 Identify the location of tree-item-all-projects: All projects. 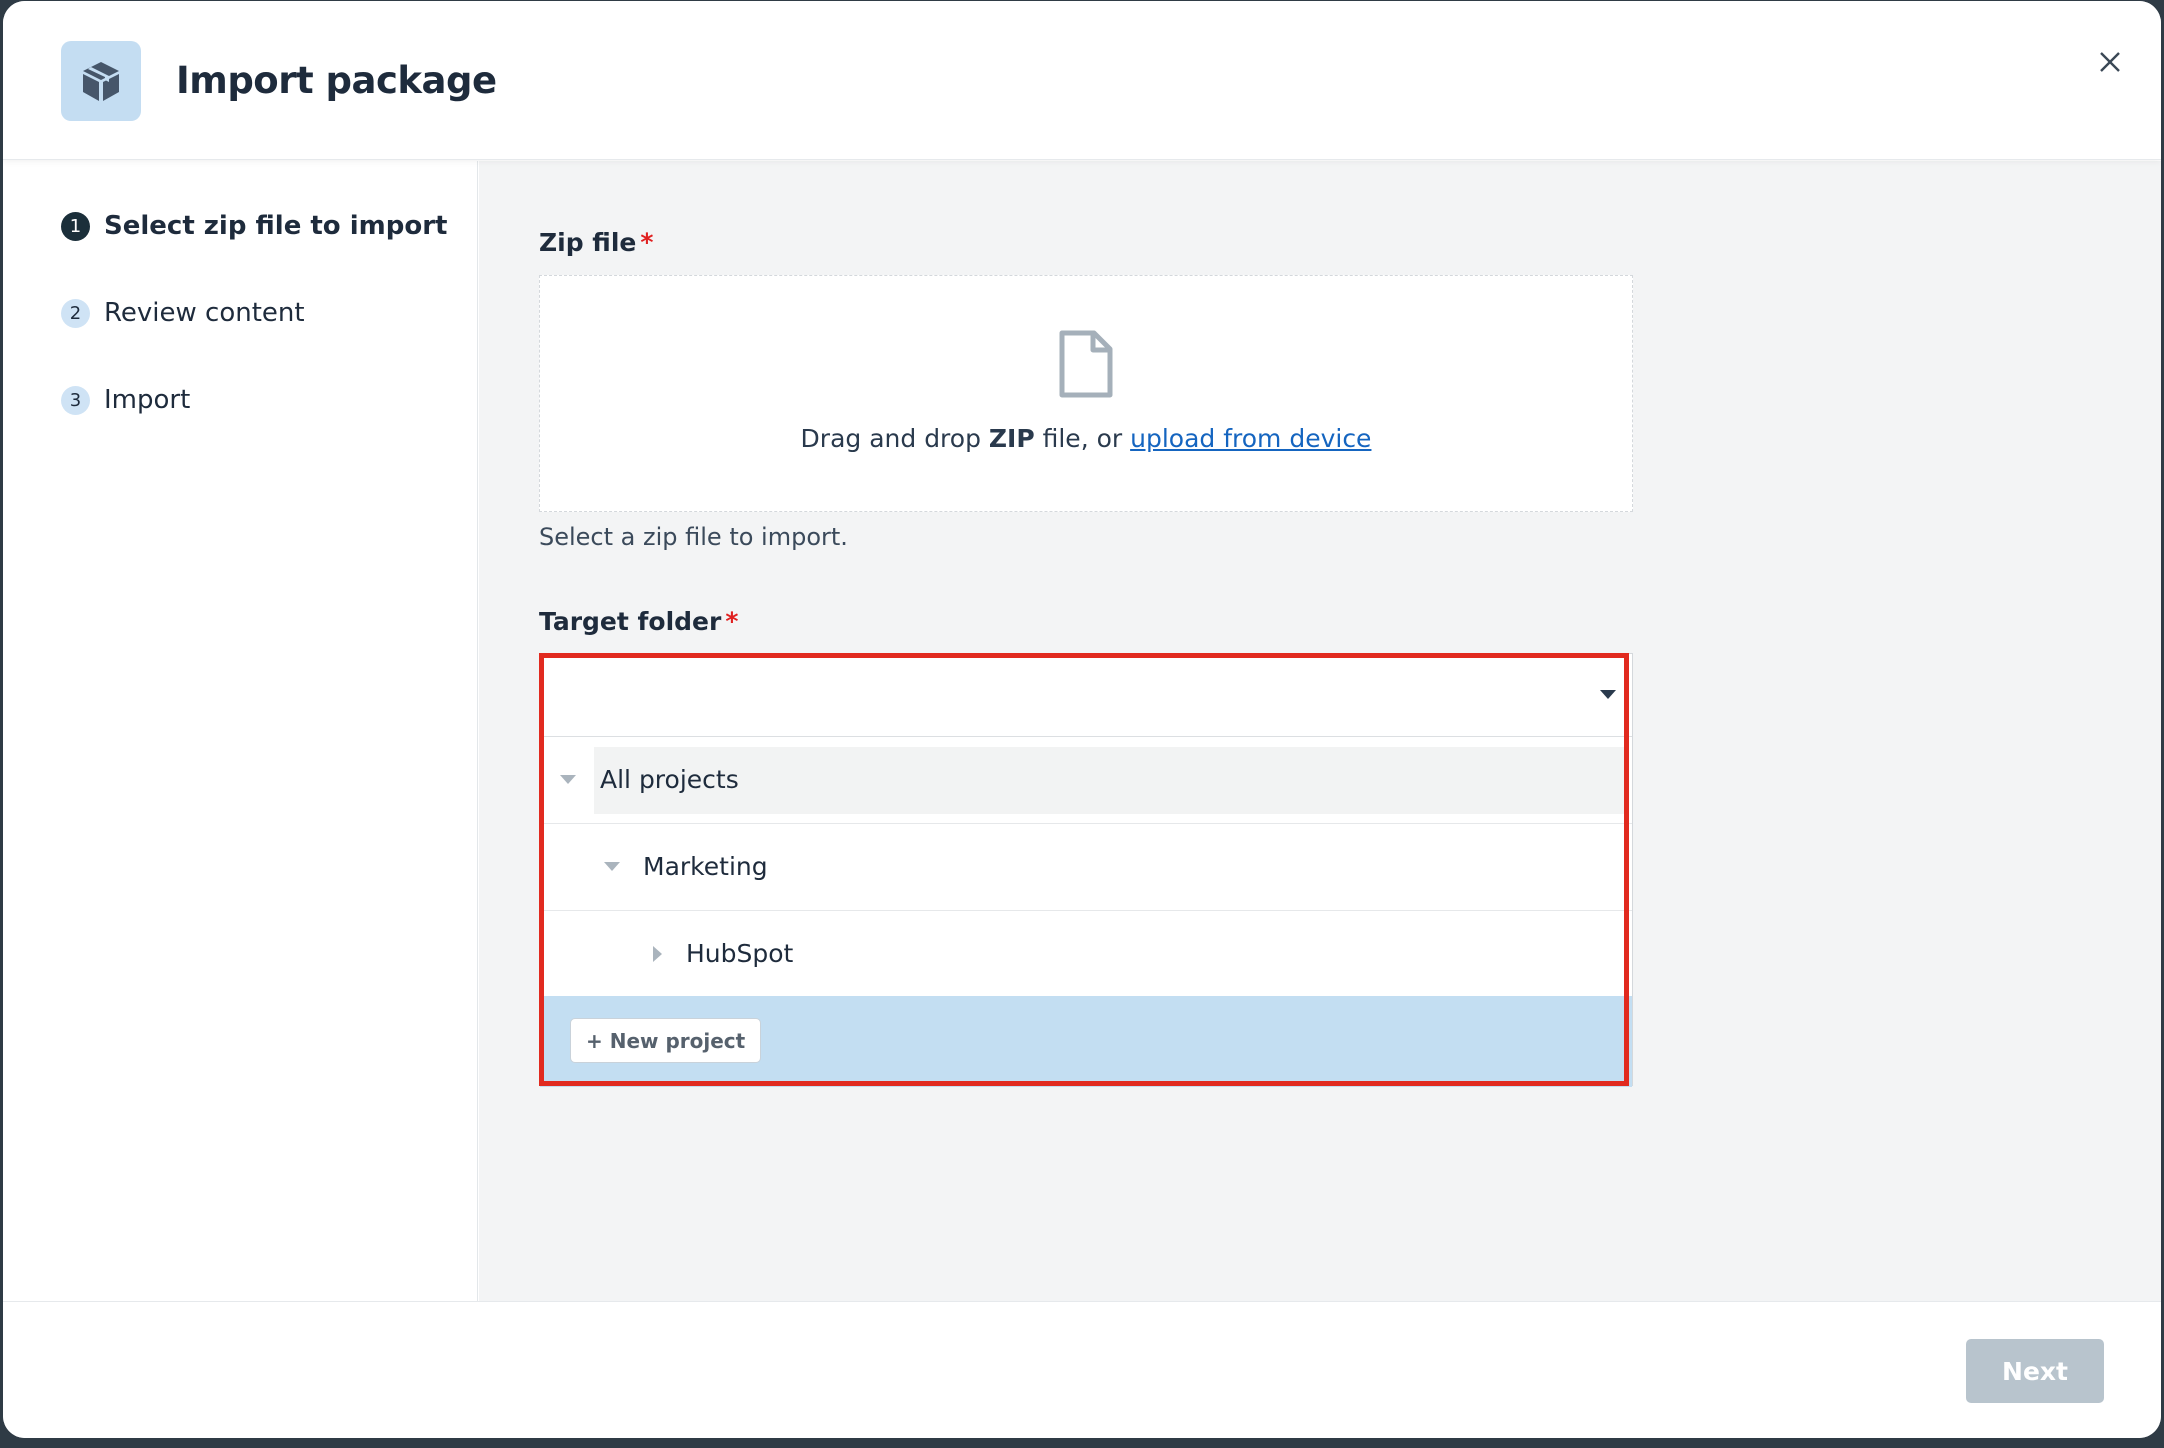
(1086, 780).